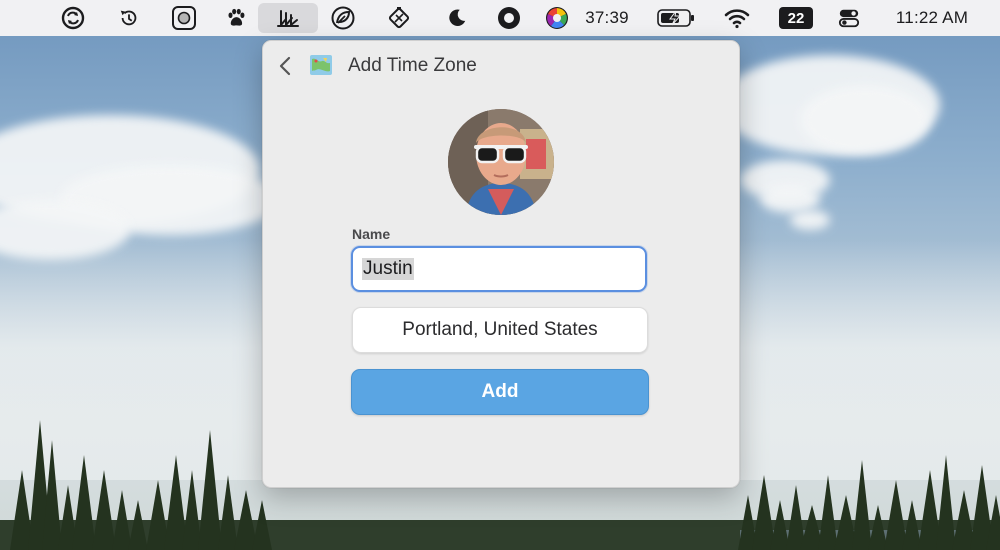 This screenshot has width=1000, height=550. I want to click on map-icon, so click(321, 65).